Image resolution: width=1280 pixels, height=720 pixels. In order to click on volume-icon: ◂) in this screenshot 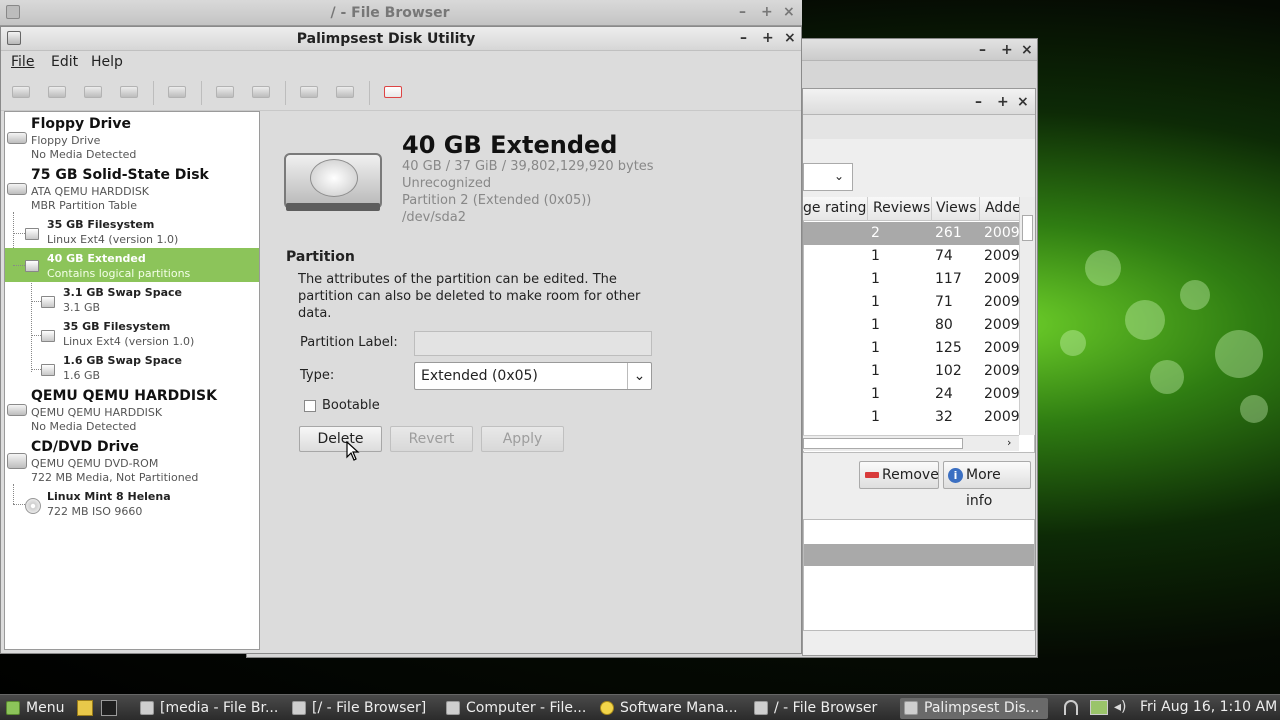, I will do `click(1120, 707)`.